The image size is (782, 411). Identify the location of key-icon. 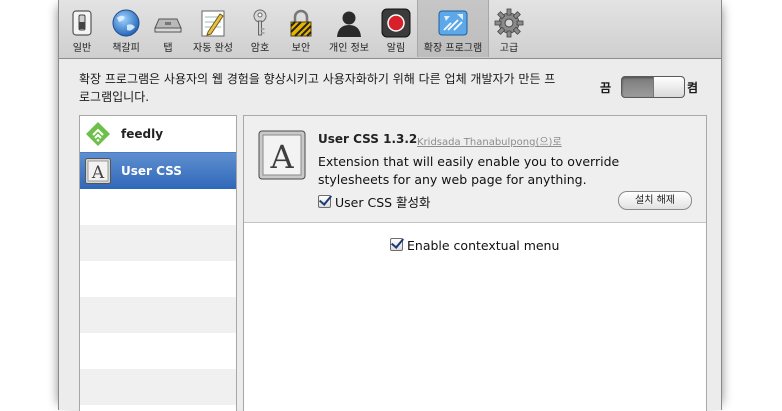
(260, 22).